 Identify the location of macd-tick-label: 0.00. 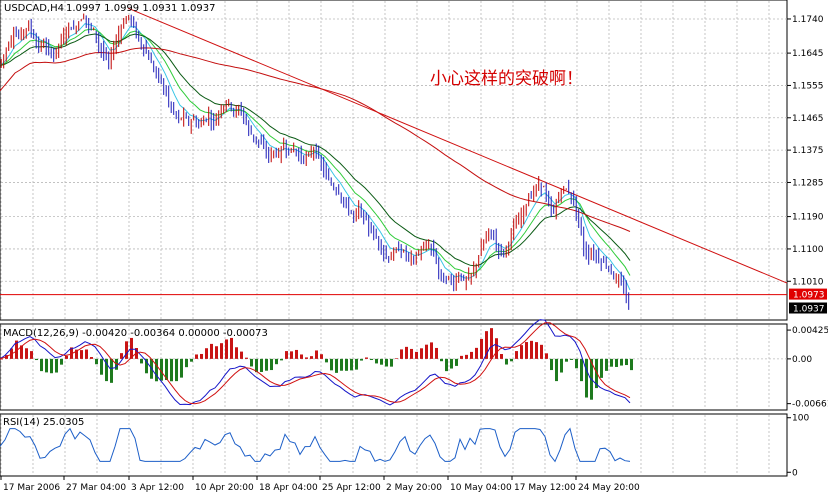
(802, 360).